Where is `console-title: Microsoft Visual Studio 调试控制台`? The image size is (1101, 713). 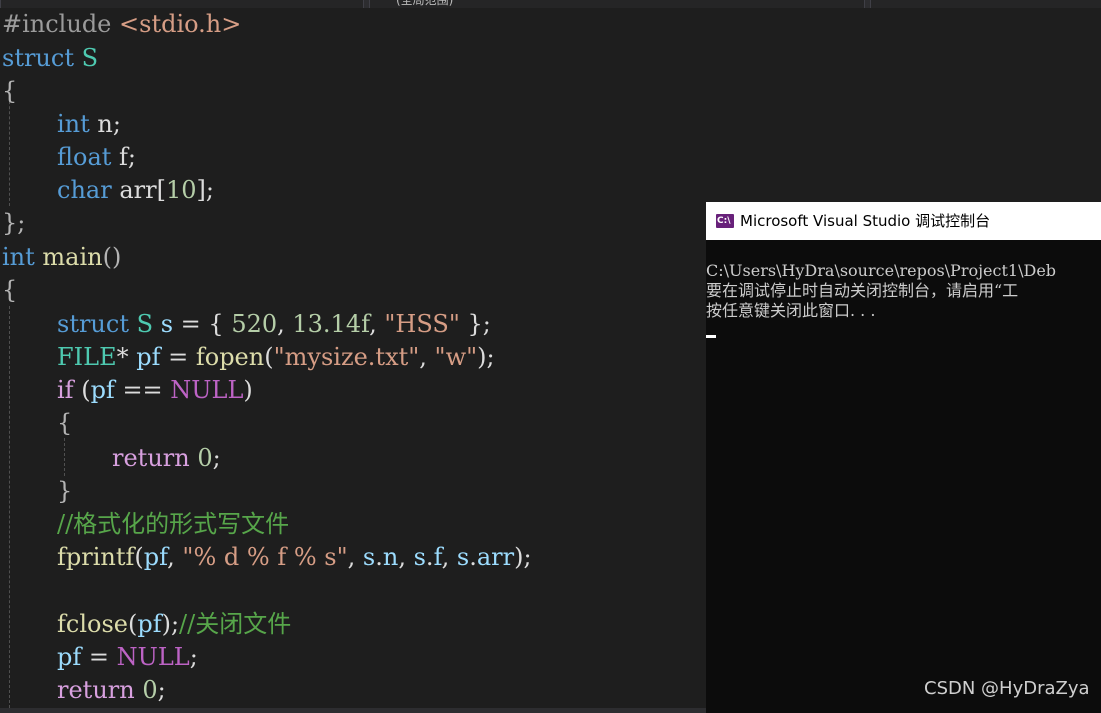
console-title: Microsoft Visual Studio 调试控制台 is located at coordinates (865, 221).